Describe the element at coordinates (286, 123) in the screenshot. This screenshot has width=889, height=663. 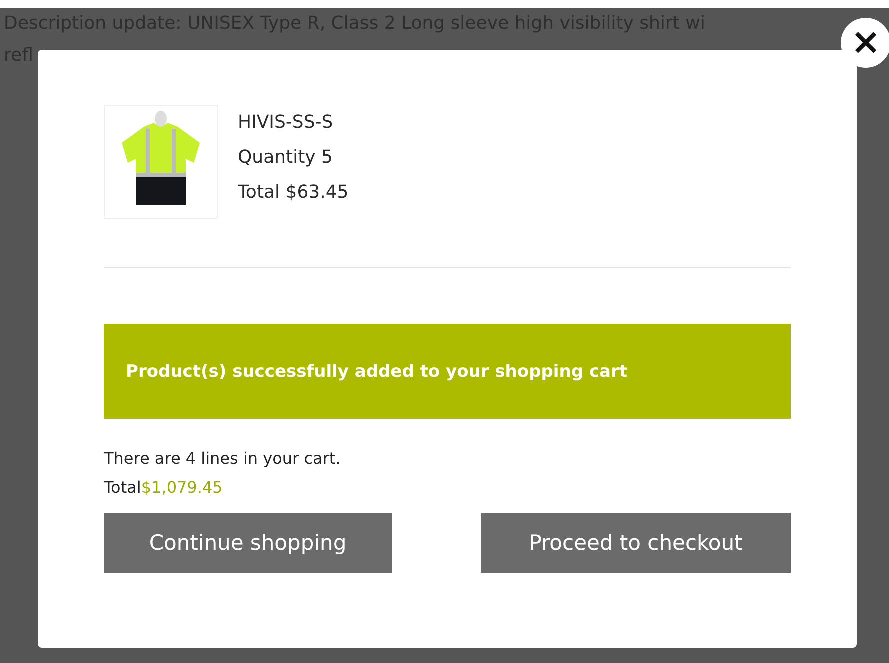
I see `product-sku: HIVIS-SS-S` at that location.